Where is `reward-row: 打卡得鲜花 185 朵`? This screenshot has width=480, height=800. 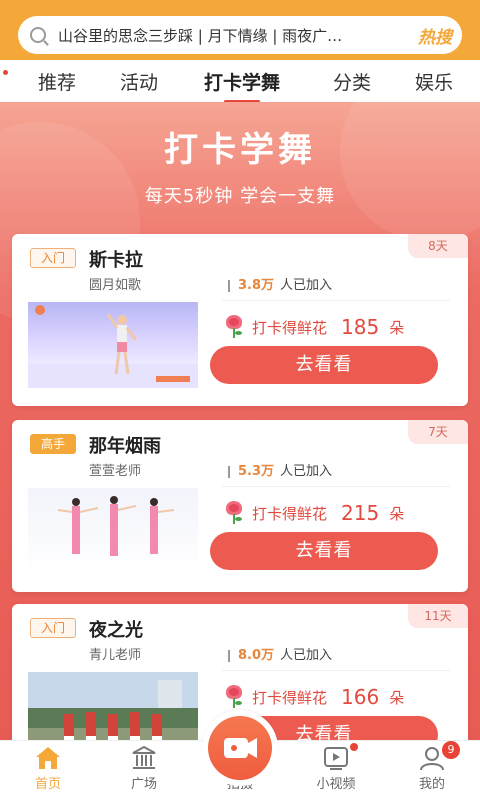
reward-row: 打卡得鲜花 185 朵 is located at coordinates (339, 327).